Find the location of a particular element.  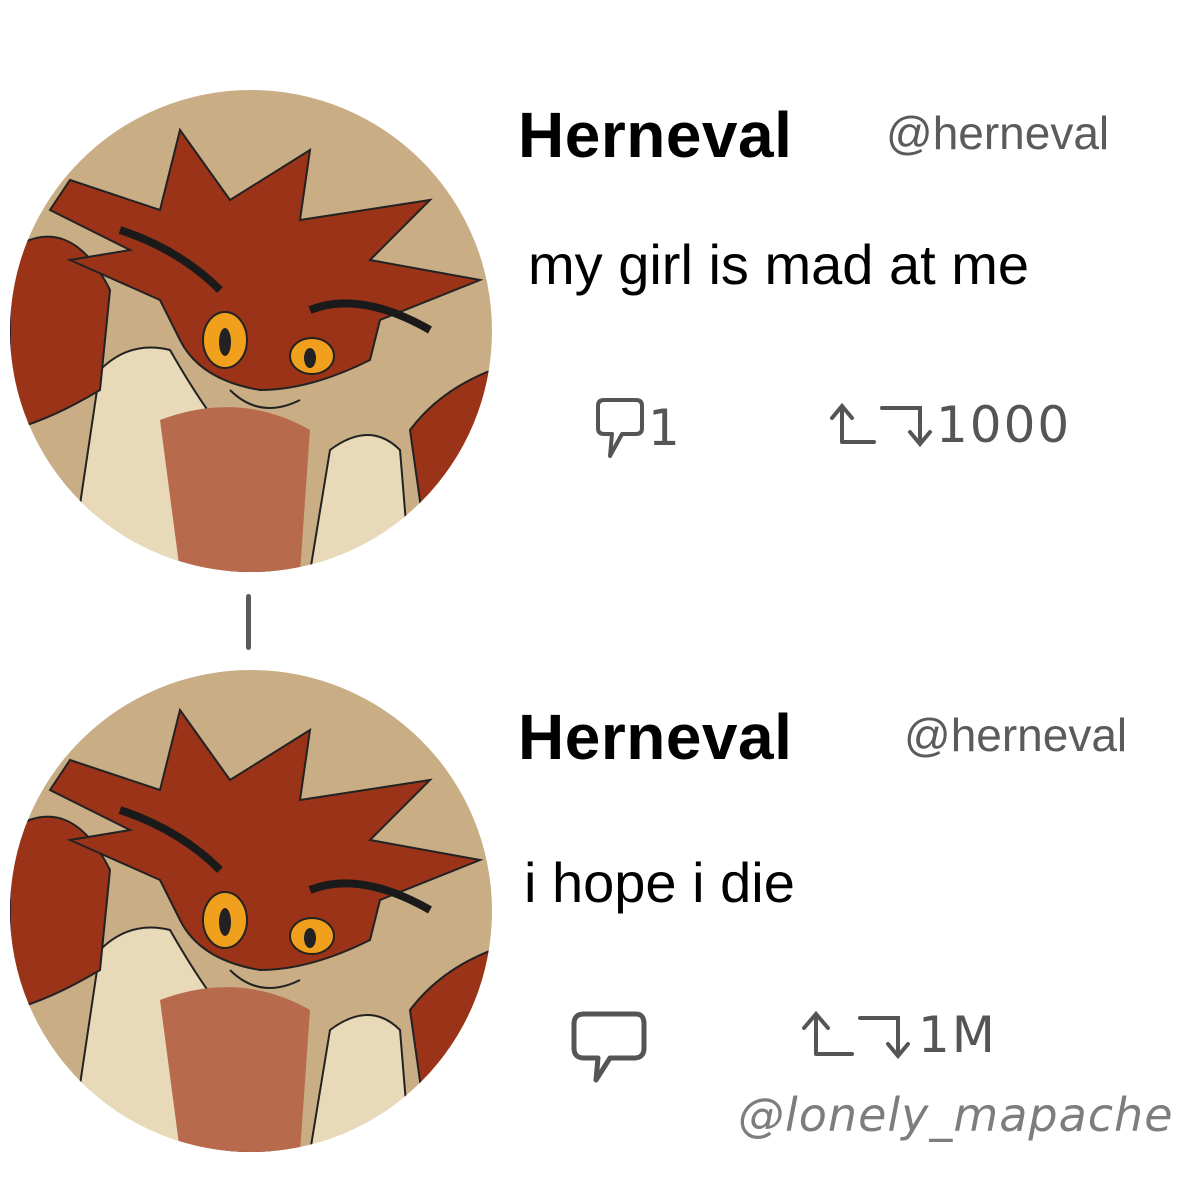

retweet-button: 1000 is located at coordinates (948, 425).